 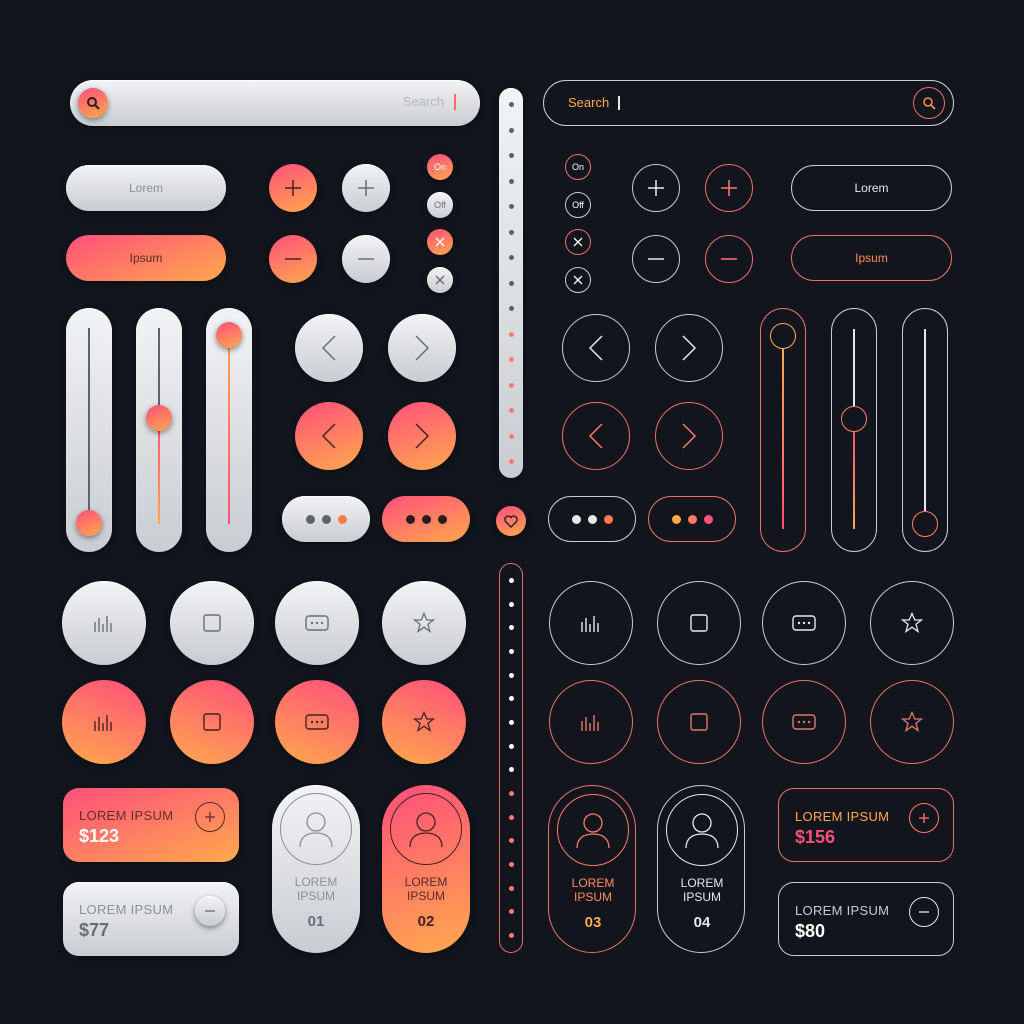 I want to click on profile-card: LOREM IPSUM 02, so click(x=426, y=869).